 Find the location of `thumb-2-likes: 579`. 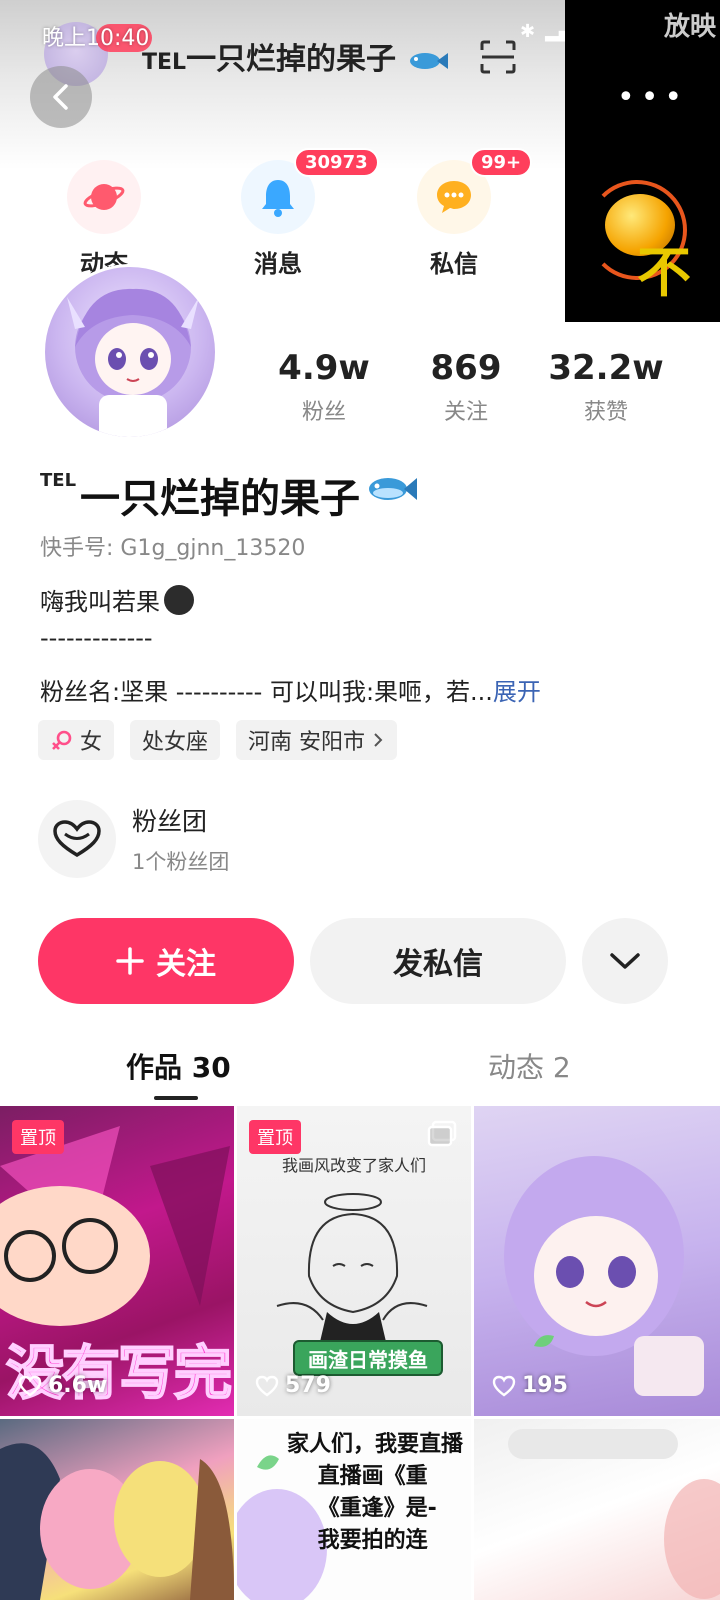

thumb-2-likes: 579 is located at coordinates (293, 1385).